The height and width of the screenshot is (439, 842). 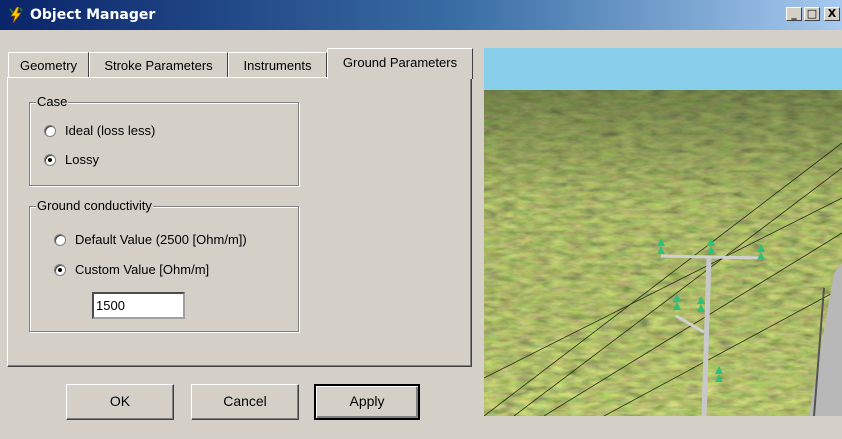 I want to click on radio-custom-value-label: Custom Value [Ohm/m], so click(x=142, y=269).